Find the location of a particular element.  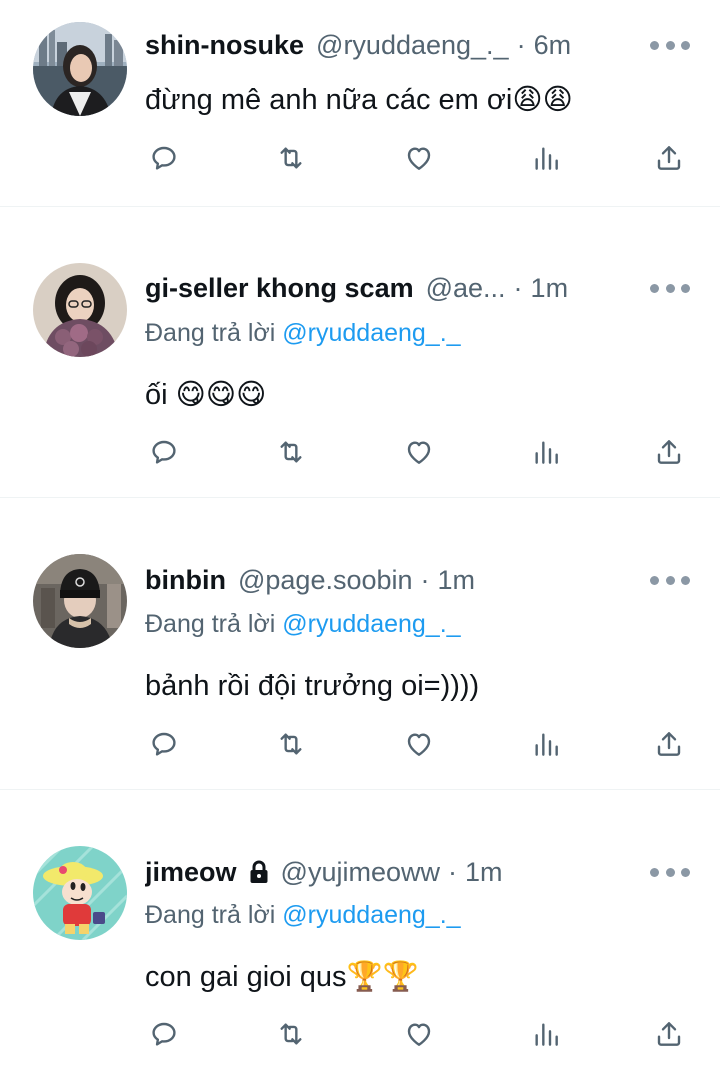

tweet-text: bảnh rồi đội trưởng oi=)))) is located at coordinates (312, 686).